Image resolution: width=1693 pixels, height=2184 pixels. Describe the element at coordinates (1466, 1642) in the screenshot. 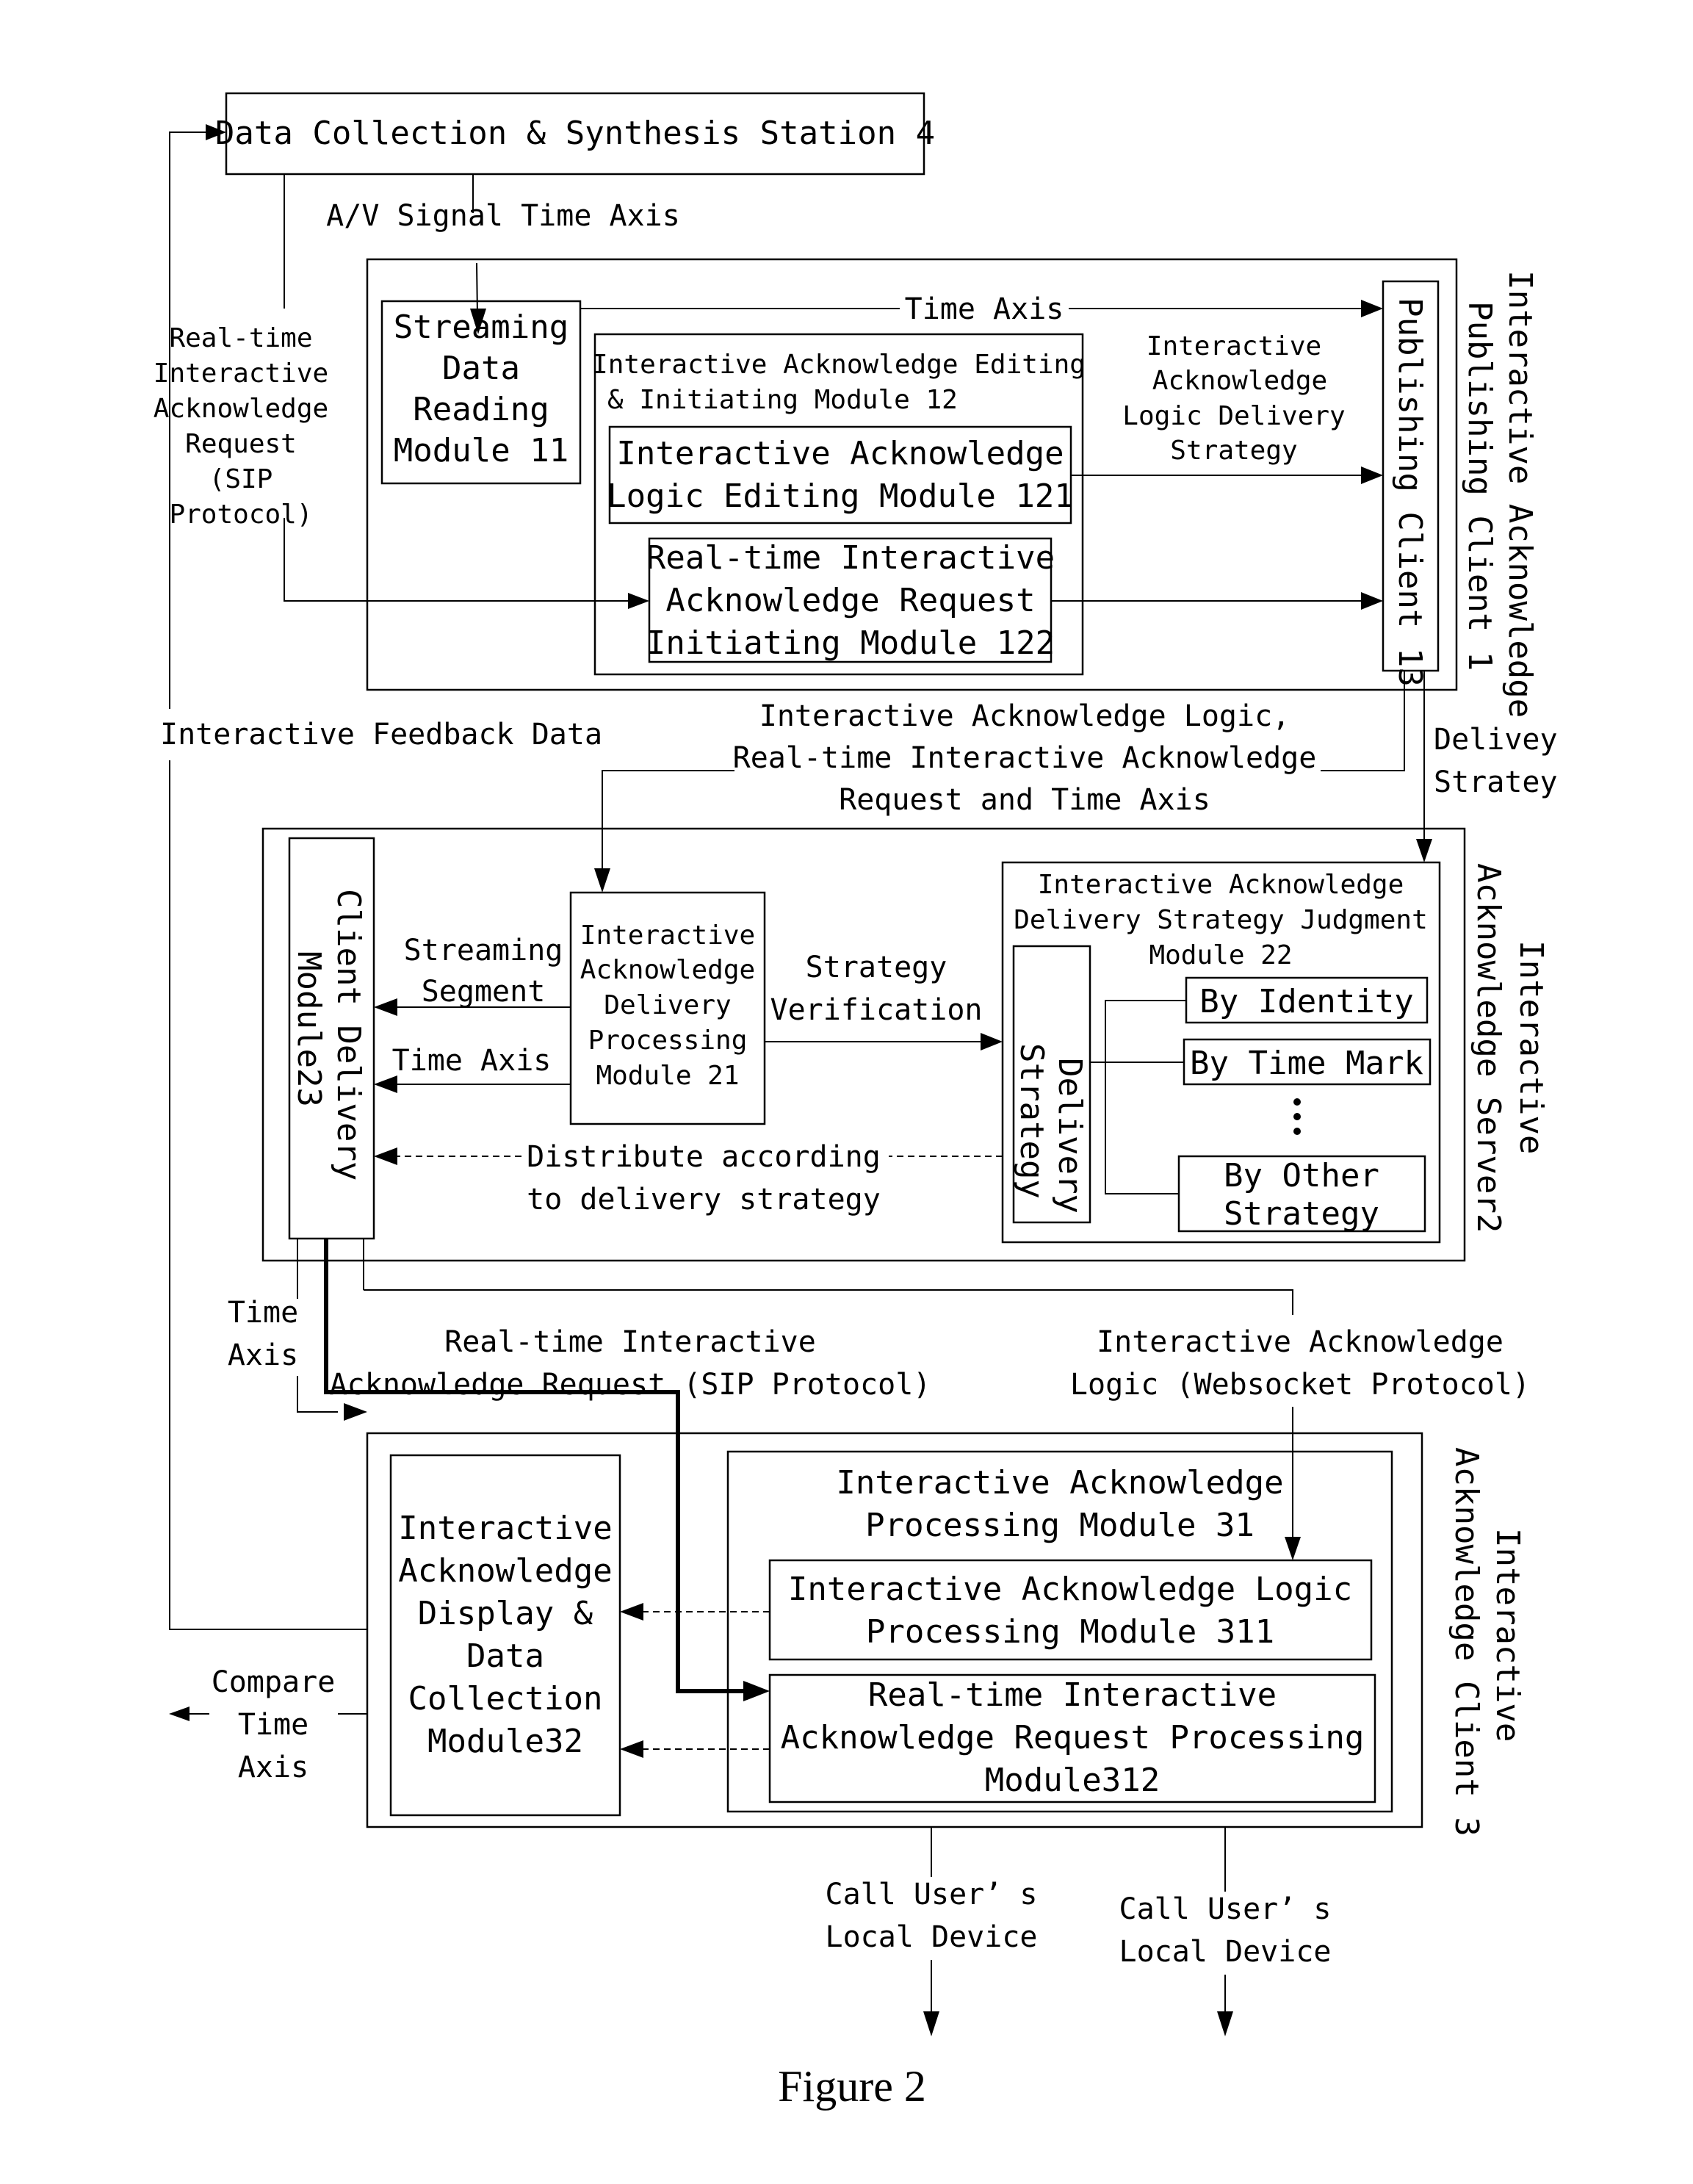

I see `svg-text: Acknowledge Client 3` at that location.